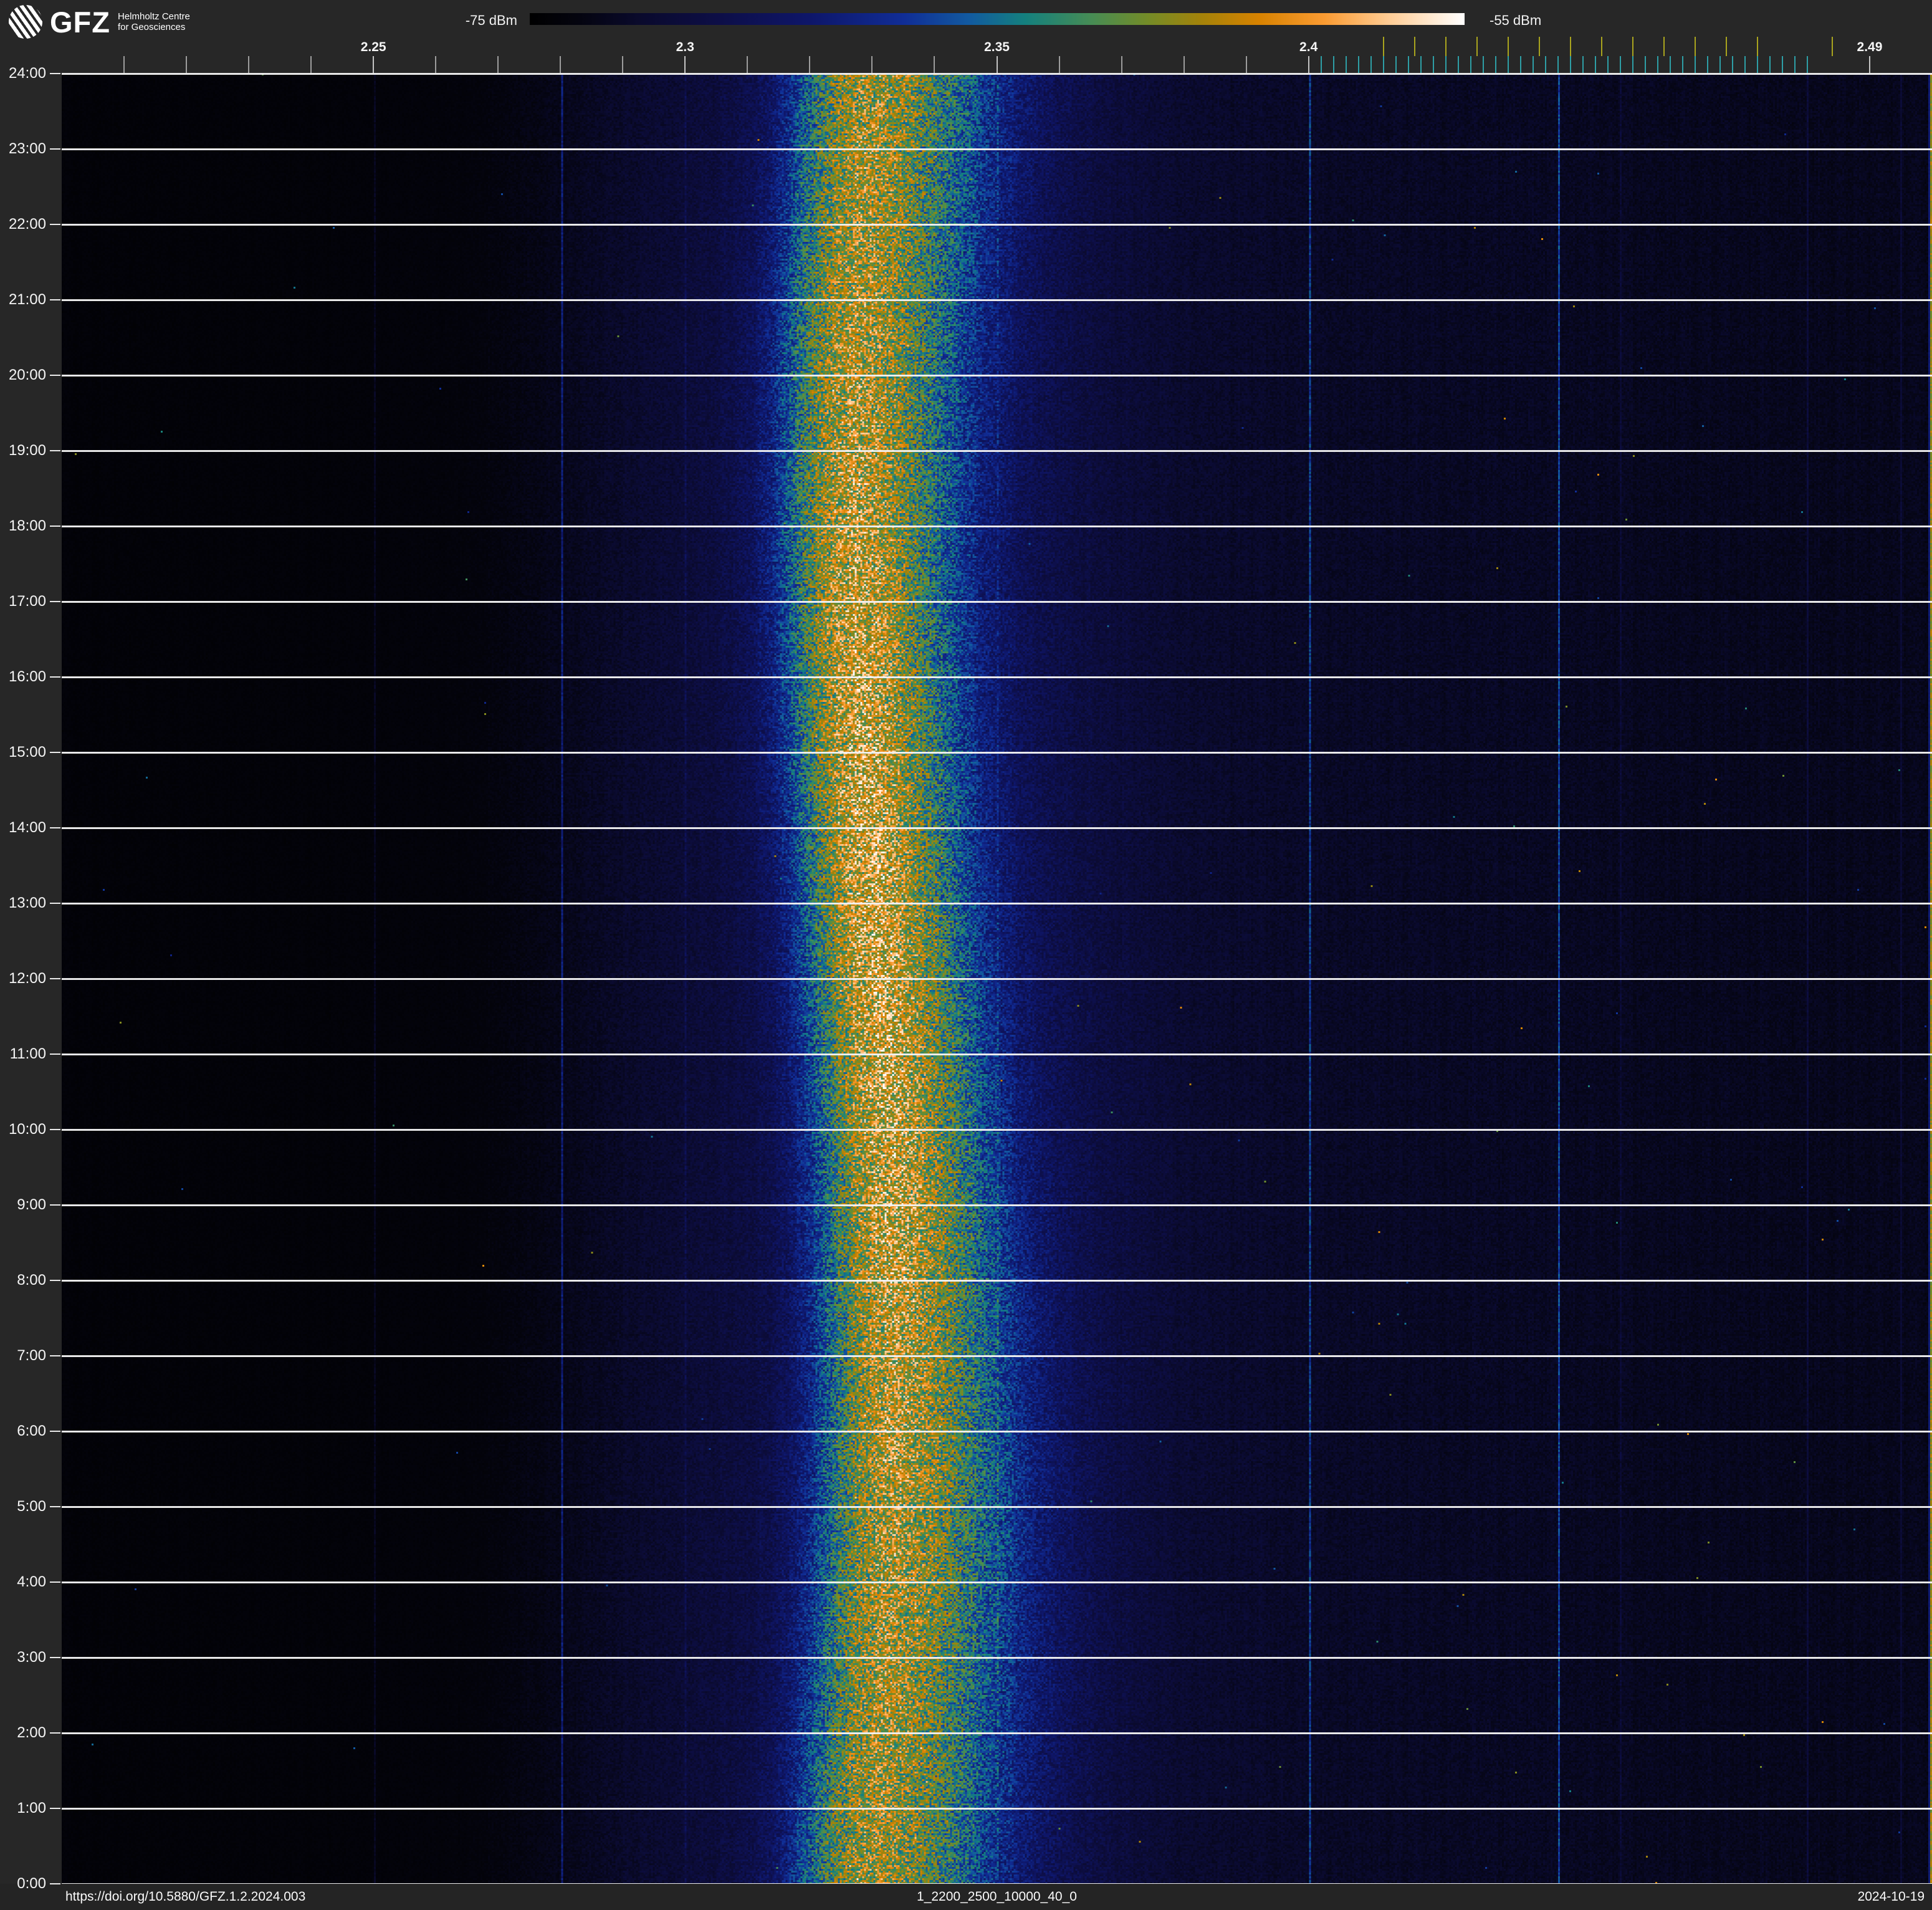  Describe the element at coordinates (153, 16) in the screenshot. I see `logo-subtitle-line1: Helmholtz Centre` at that location.